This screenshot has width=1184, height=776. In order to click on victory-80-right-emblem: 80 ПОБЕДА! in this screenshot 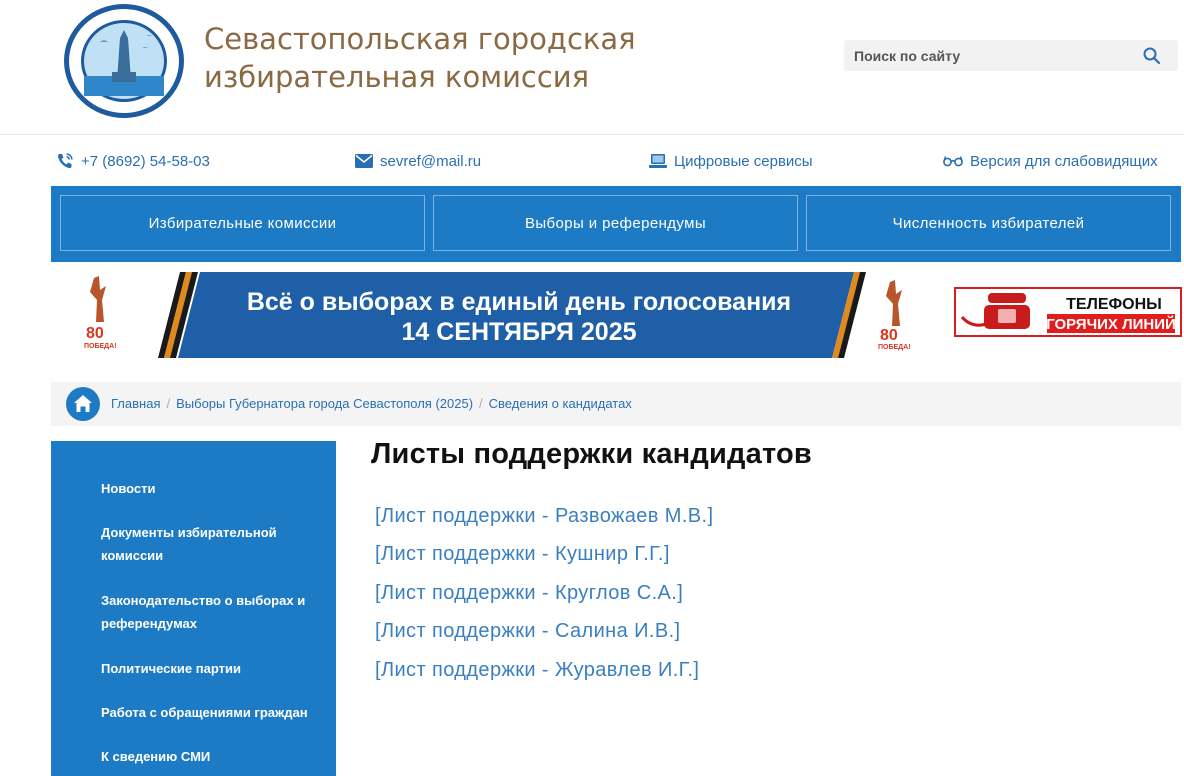, I will do `click(894, 315)`.